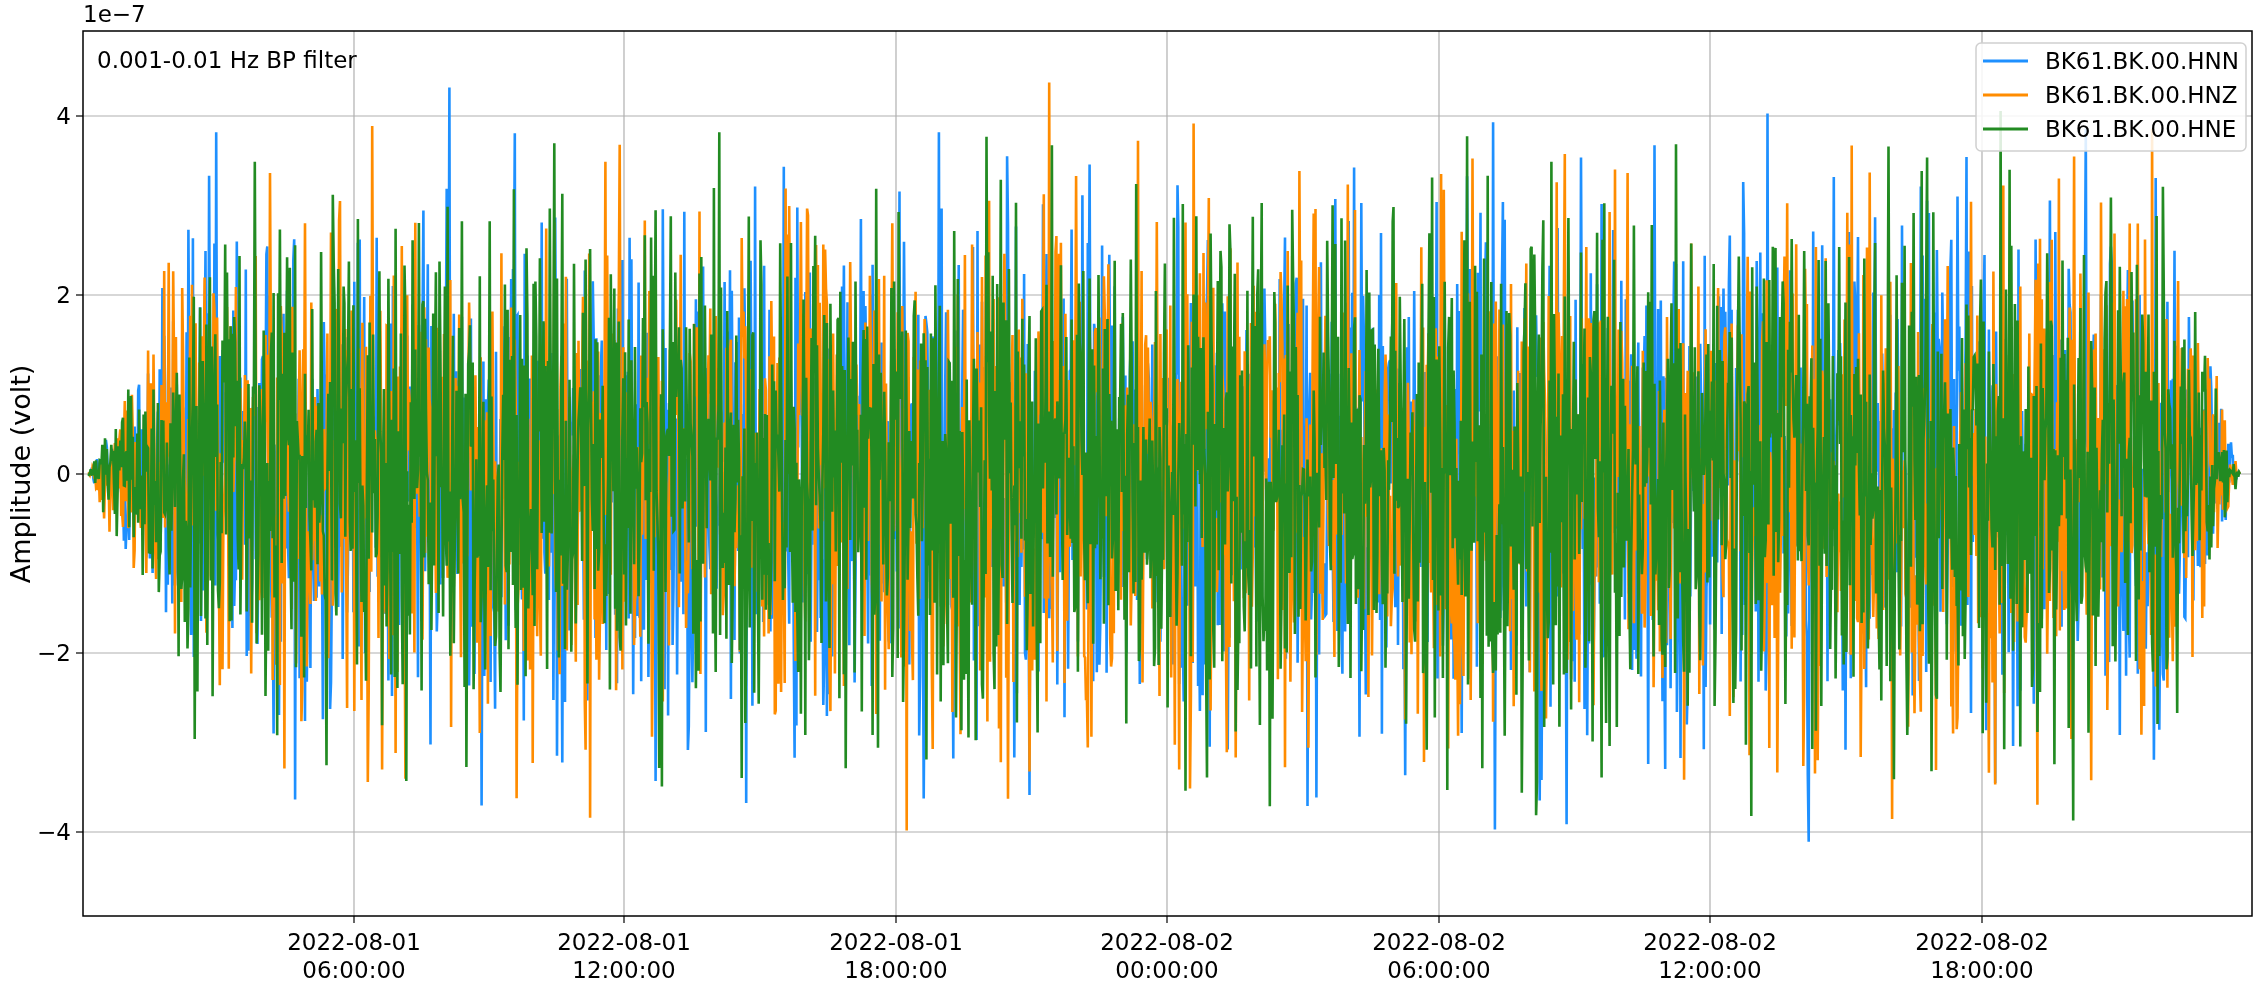 The width and height of the screenshot is (2265, 986). I want to click on axis-title: Amplitude (volt), so click(20, 474).